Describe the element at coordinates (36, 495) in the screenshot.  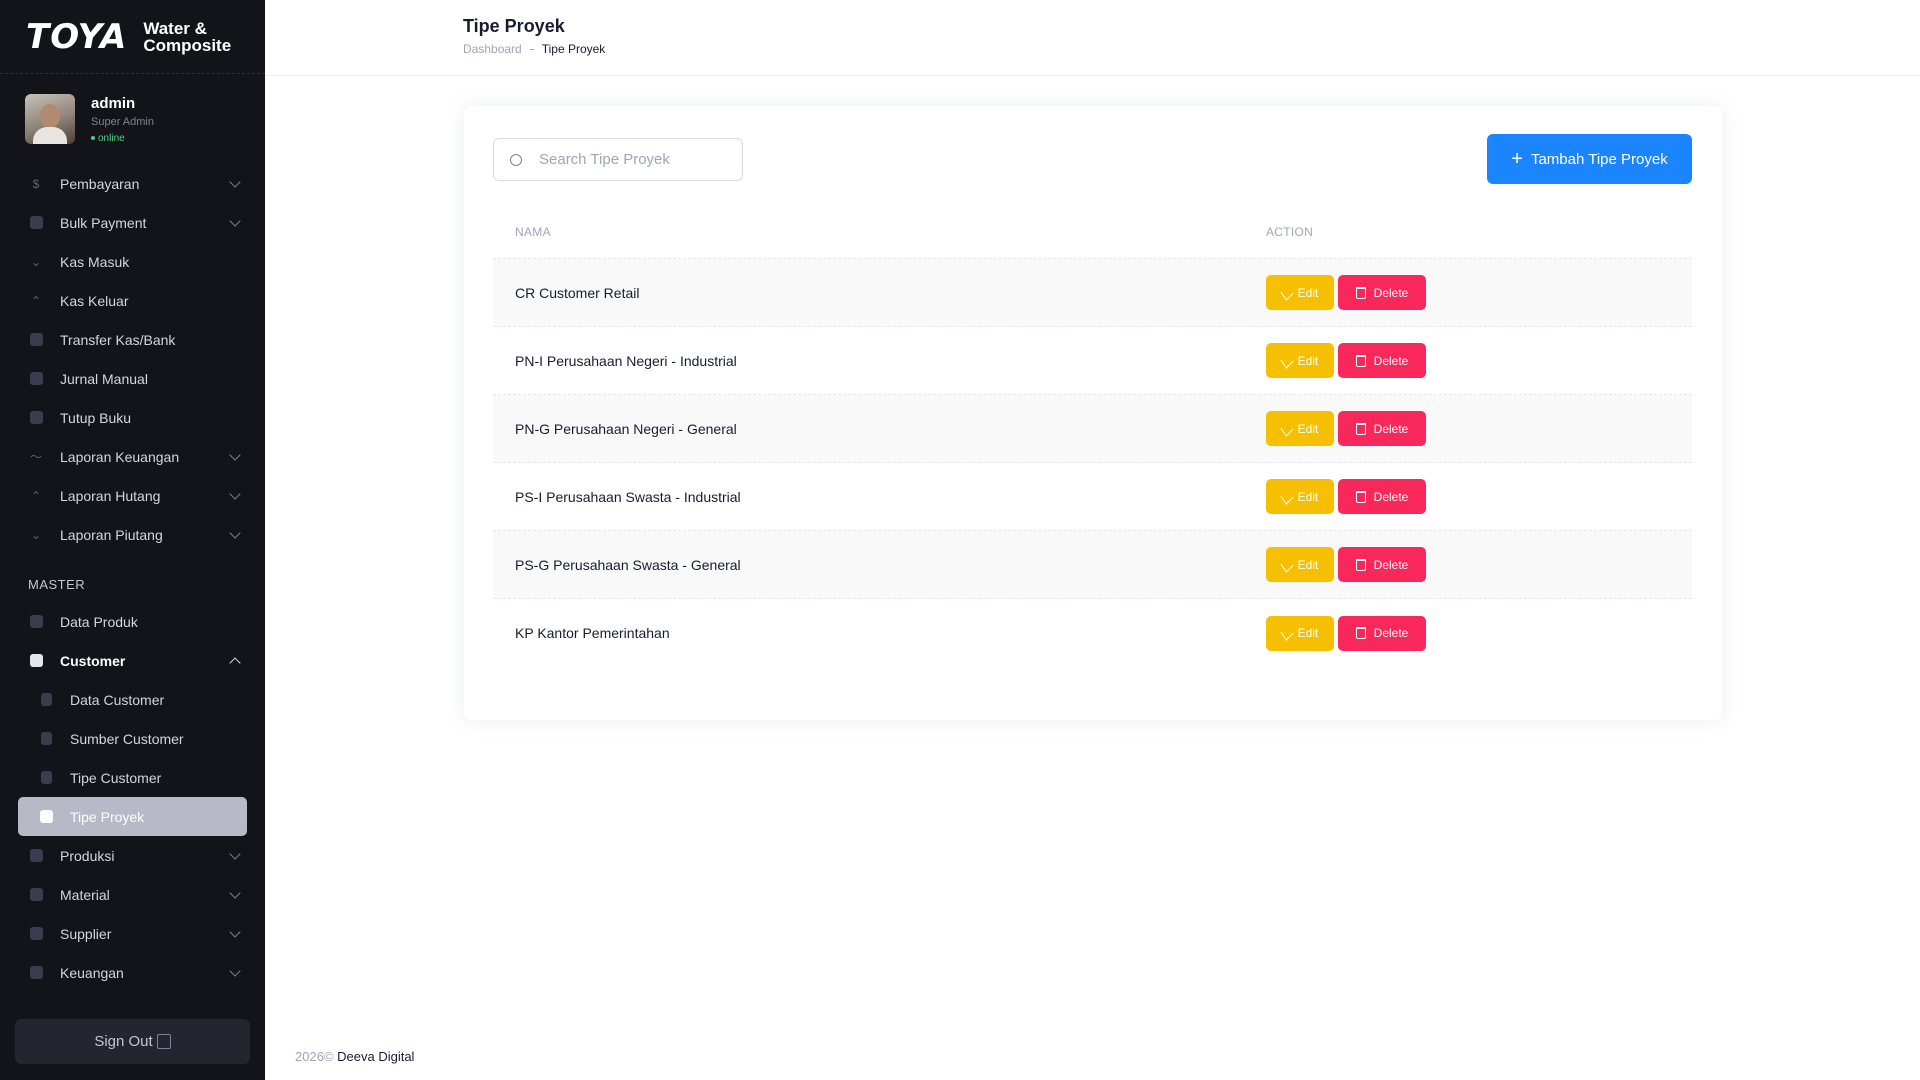
I see `arrow-up-icon: ⌃` at that location.